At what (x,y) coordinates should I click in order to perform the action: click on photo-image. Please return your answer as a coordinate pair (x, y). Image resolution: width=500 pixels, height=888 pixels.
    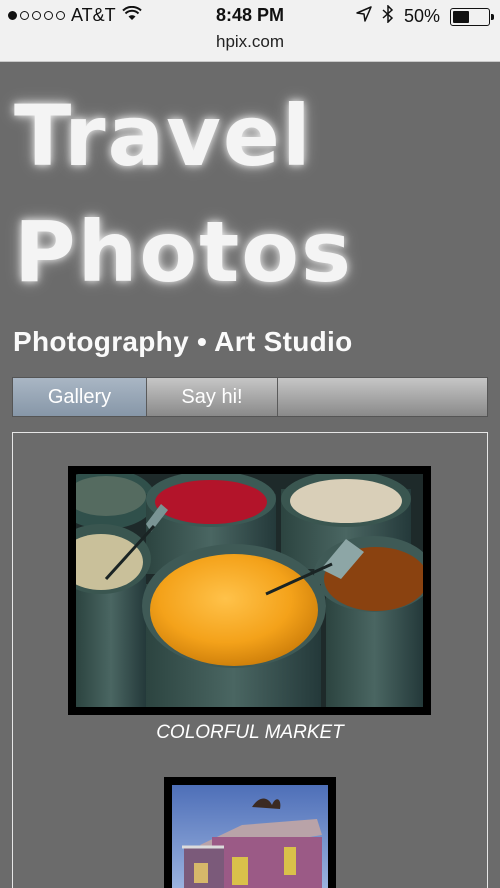
    Looking at the image, I should click on (250, 836).